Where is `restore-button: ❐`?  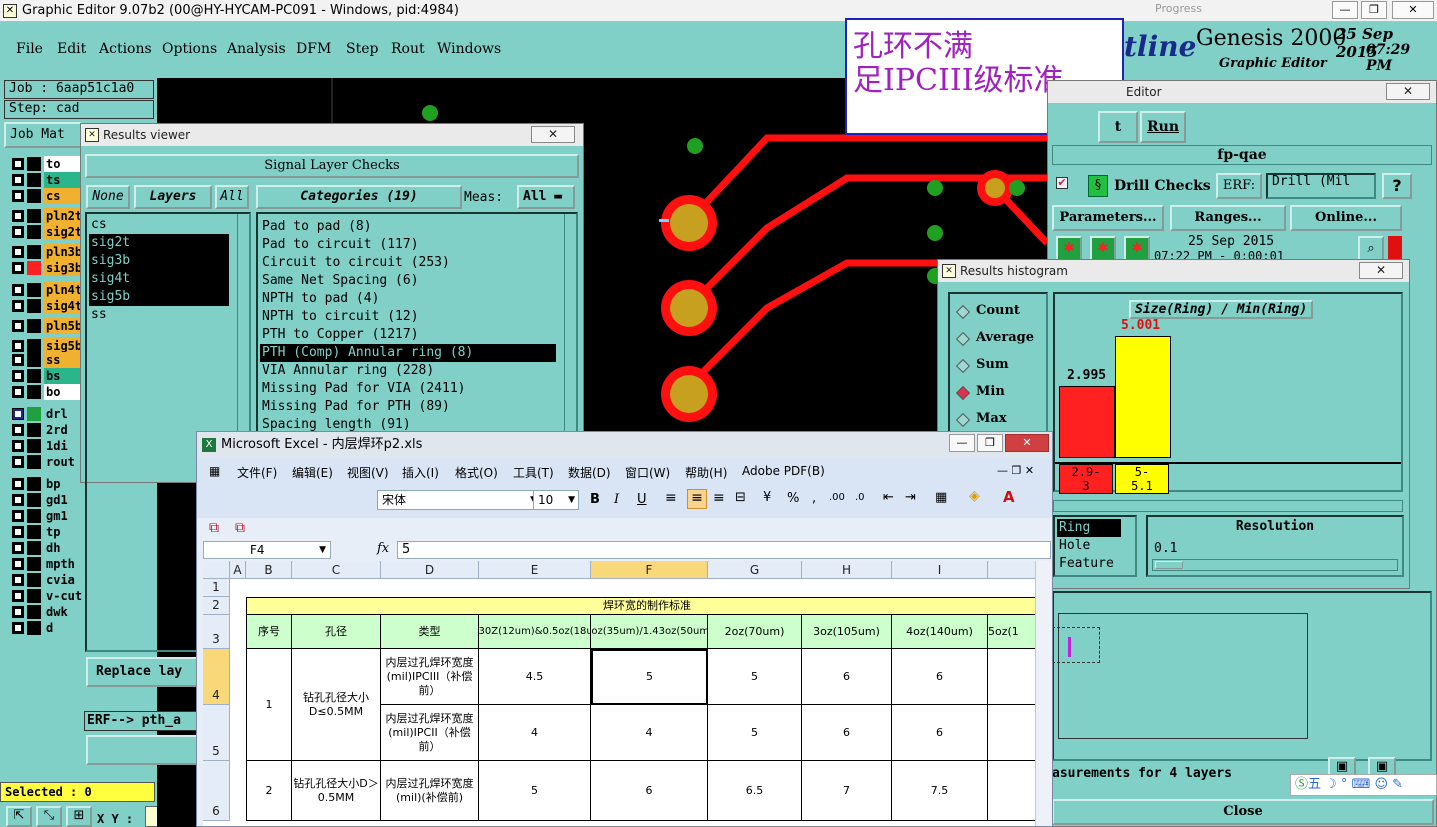
restore-button: ❐ is located at coordinates (1374, 10).